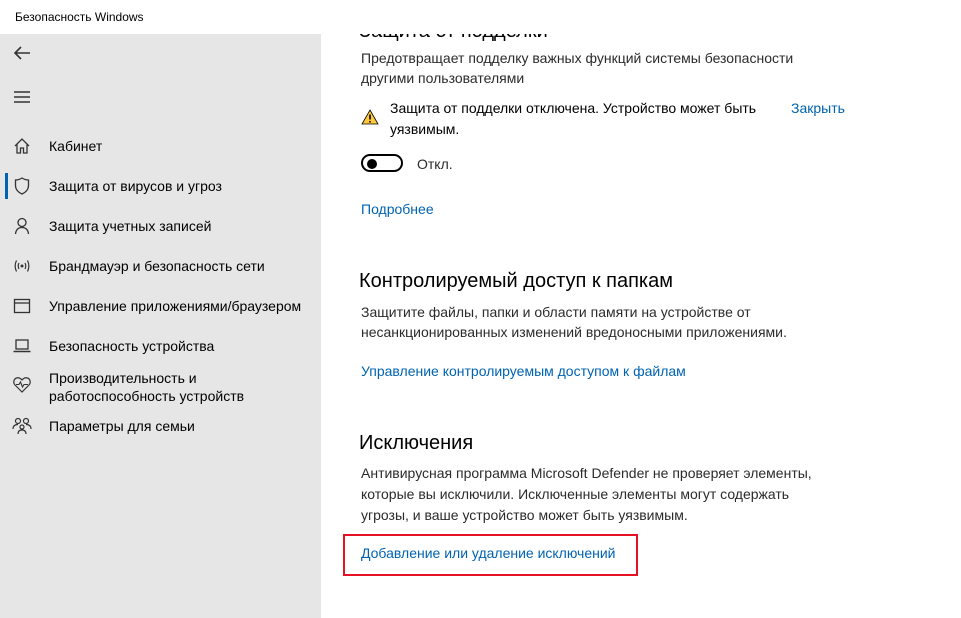 The width and height of the screenshot is (961, 618). I want to click on home-icon, so click(22, 146).